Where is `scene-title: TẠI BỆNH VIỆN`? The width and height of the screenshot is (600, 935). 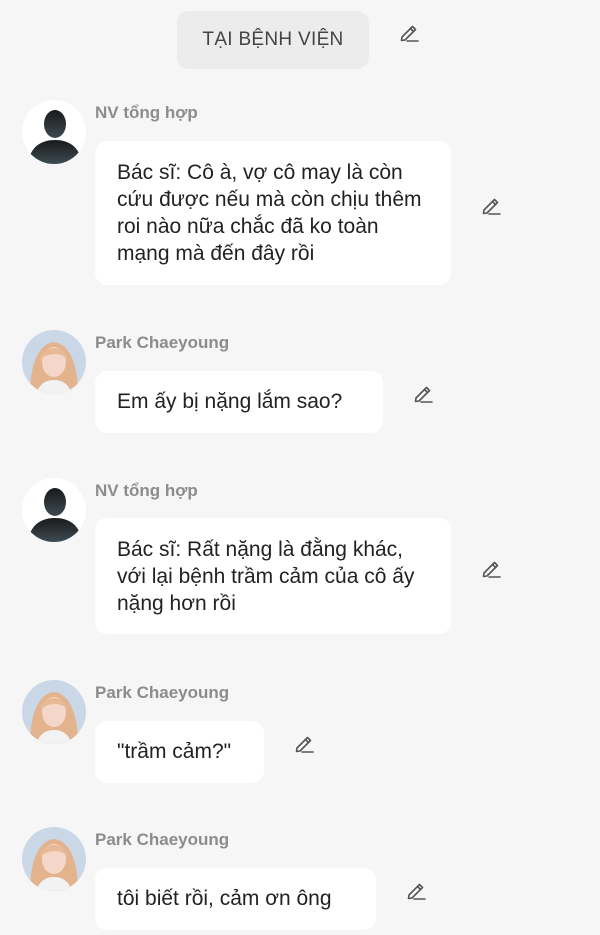
scene-title: TẠI BỆNH VIỆN is located at coordinates (273, 39).